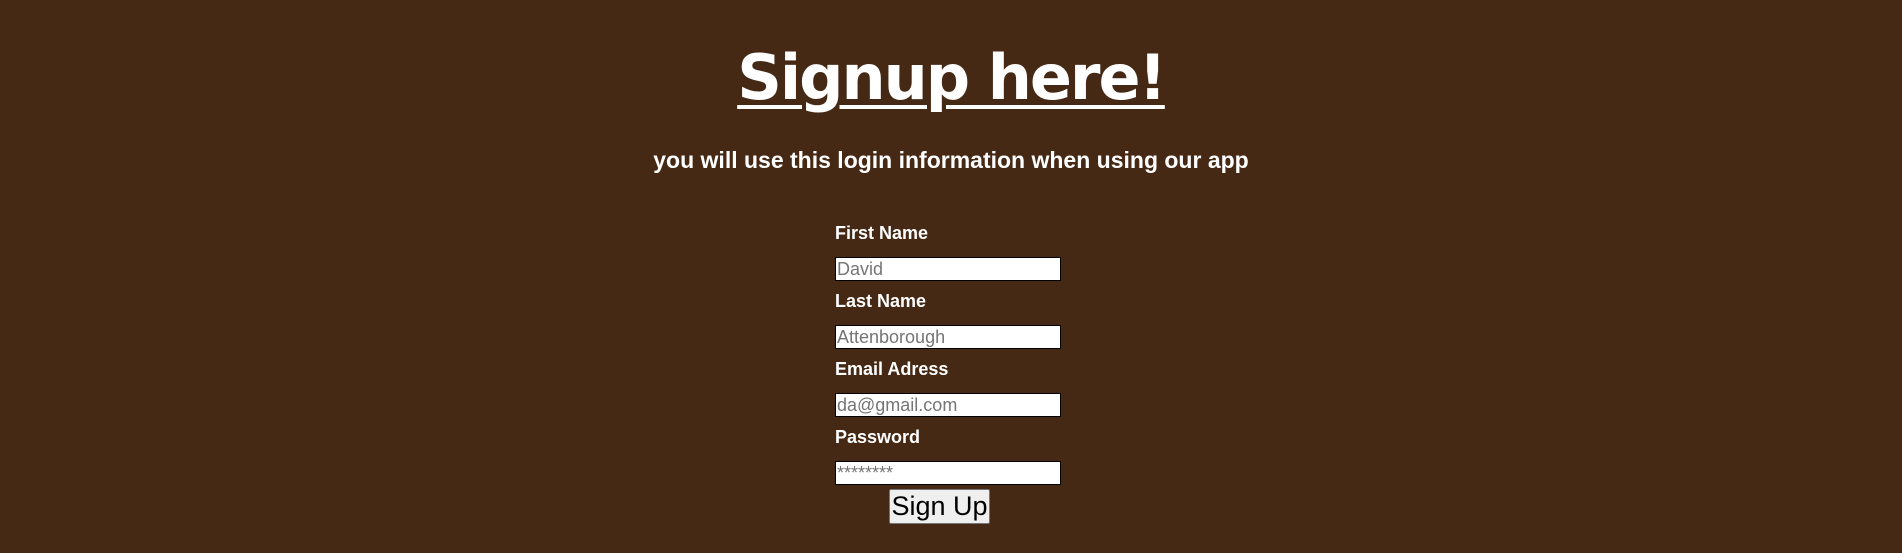  What do you see at coordinates (948, 337) in the screenshot?
I see `last-name-input` at bounding box center [948, 337].